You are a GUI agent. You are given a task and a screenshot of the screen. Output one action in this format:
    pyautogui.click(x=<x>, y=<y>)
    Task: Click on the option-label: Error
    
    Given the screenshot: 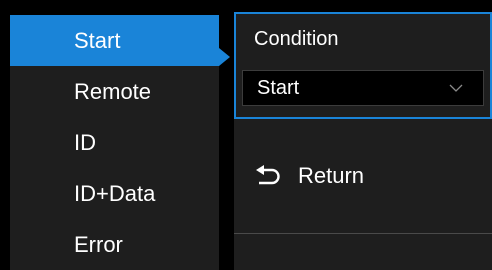 What is the action you would take?
    pyautogui.click(x=98, y=244)
    